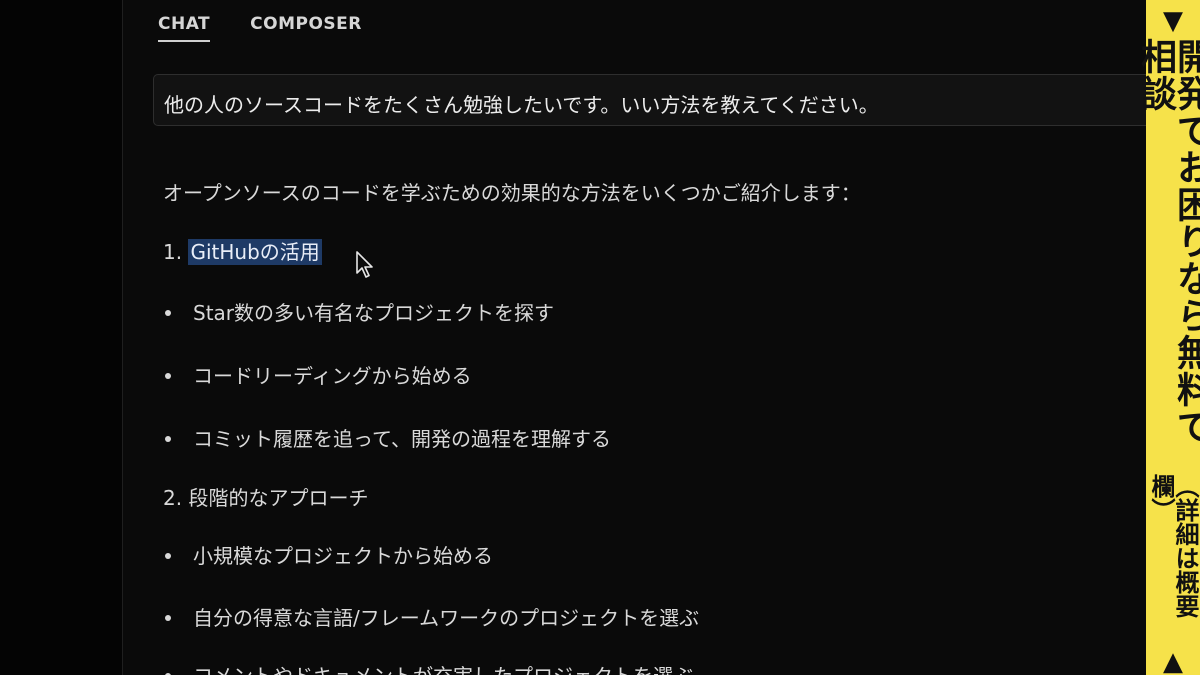  I want to click on user-message: 他の人のソースコードをたくさん勉強したいです。いい方法を教えてください。, so click(653, 100).